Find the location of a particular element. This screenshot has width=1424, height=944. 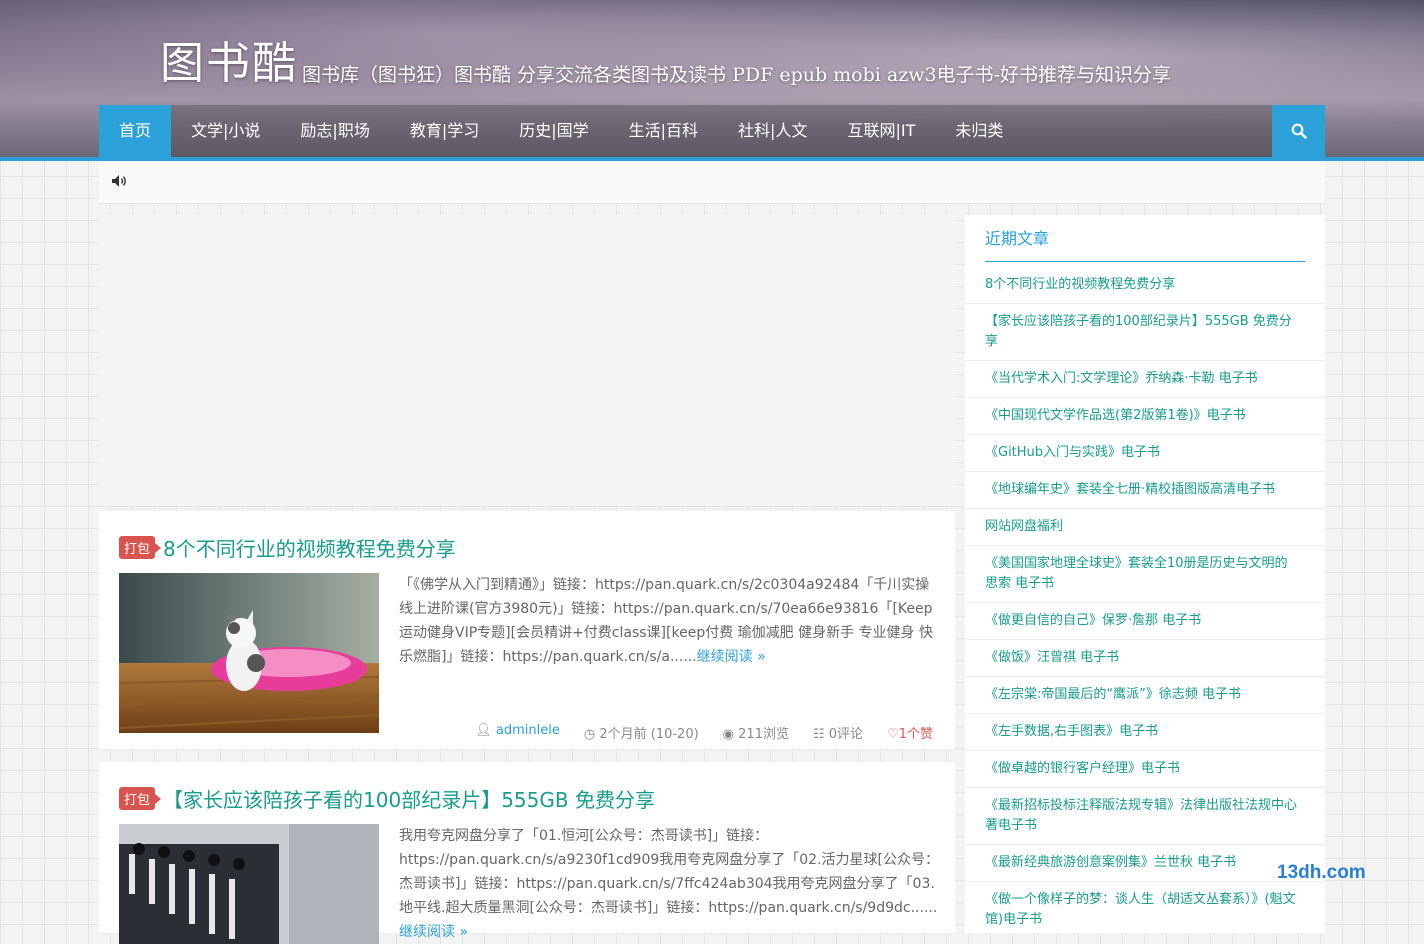

nav-item-literature: 文学|小说 is located at coordinates (225, 131).